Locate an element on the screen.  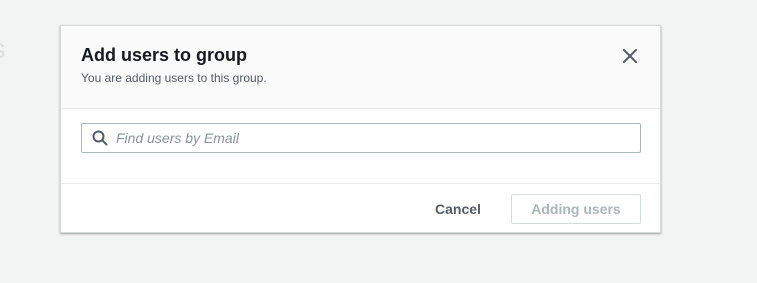
search-box is located at coordinates (361, 138).